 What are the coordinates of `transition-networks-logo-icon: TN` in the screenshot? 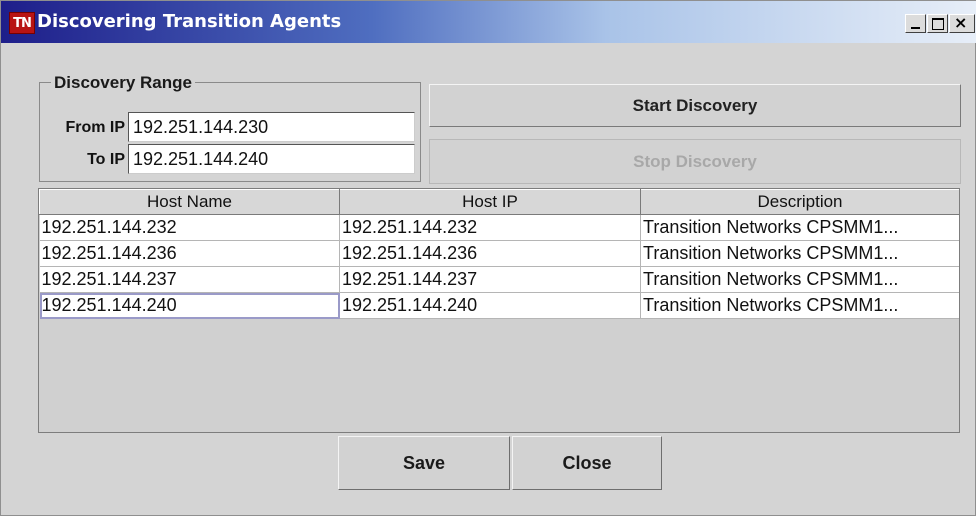 It's located at (22, 23).